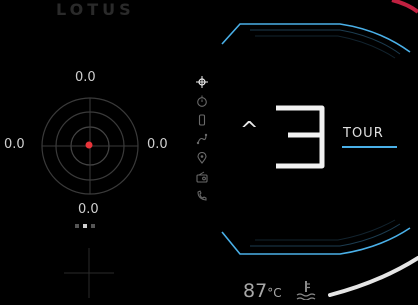  Describe the element at coordinates (306, 290) in the screenshot. I see `coolant-temperature-icon` at that location.